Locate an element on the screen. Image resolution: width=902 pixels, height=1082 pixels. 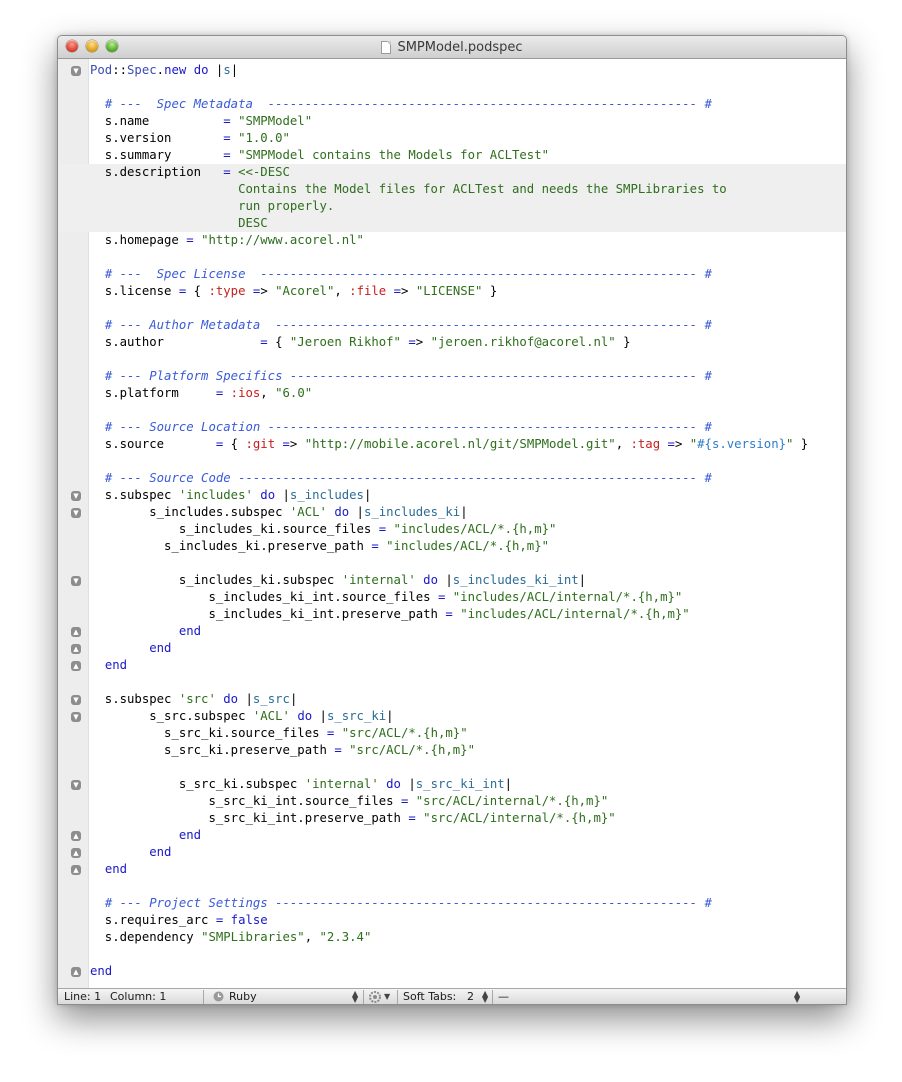
window-title-text: SMPModel.podspec is located at coordinates (460, 47).